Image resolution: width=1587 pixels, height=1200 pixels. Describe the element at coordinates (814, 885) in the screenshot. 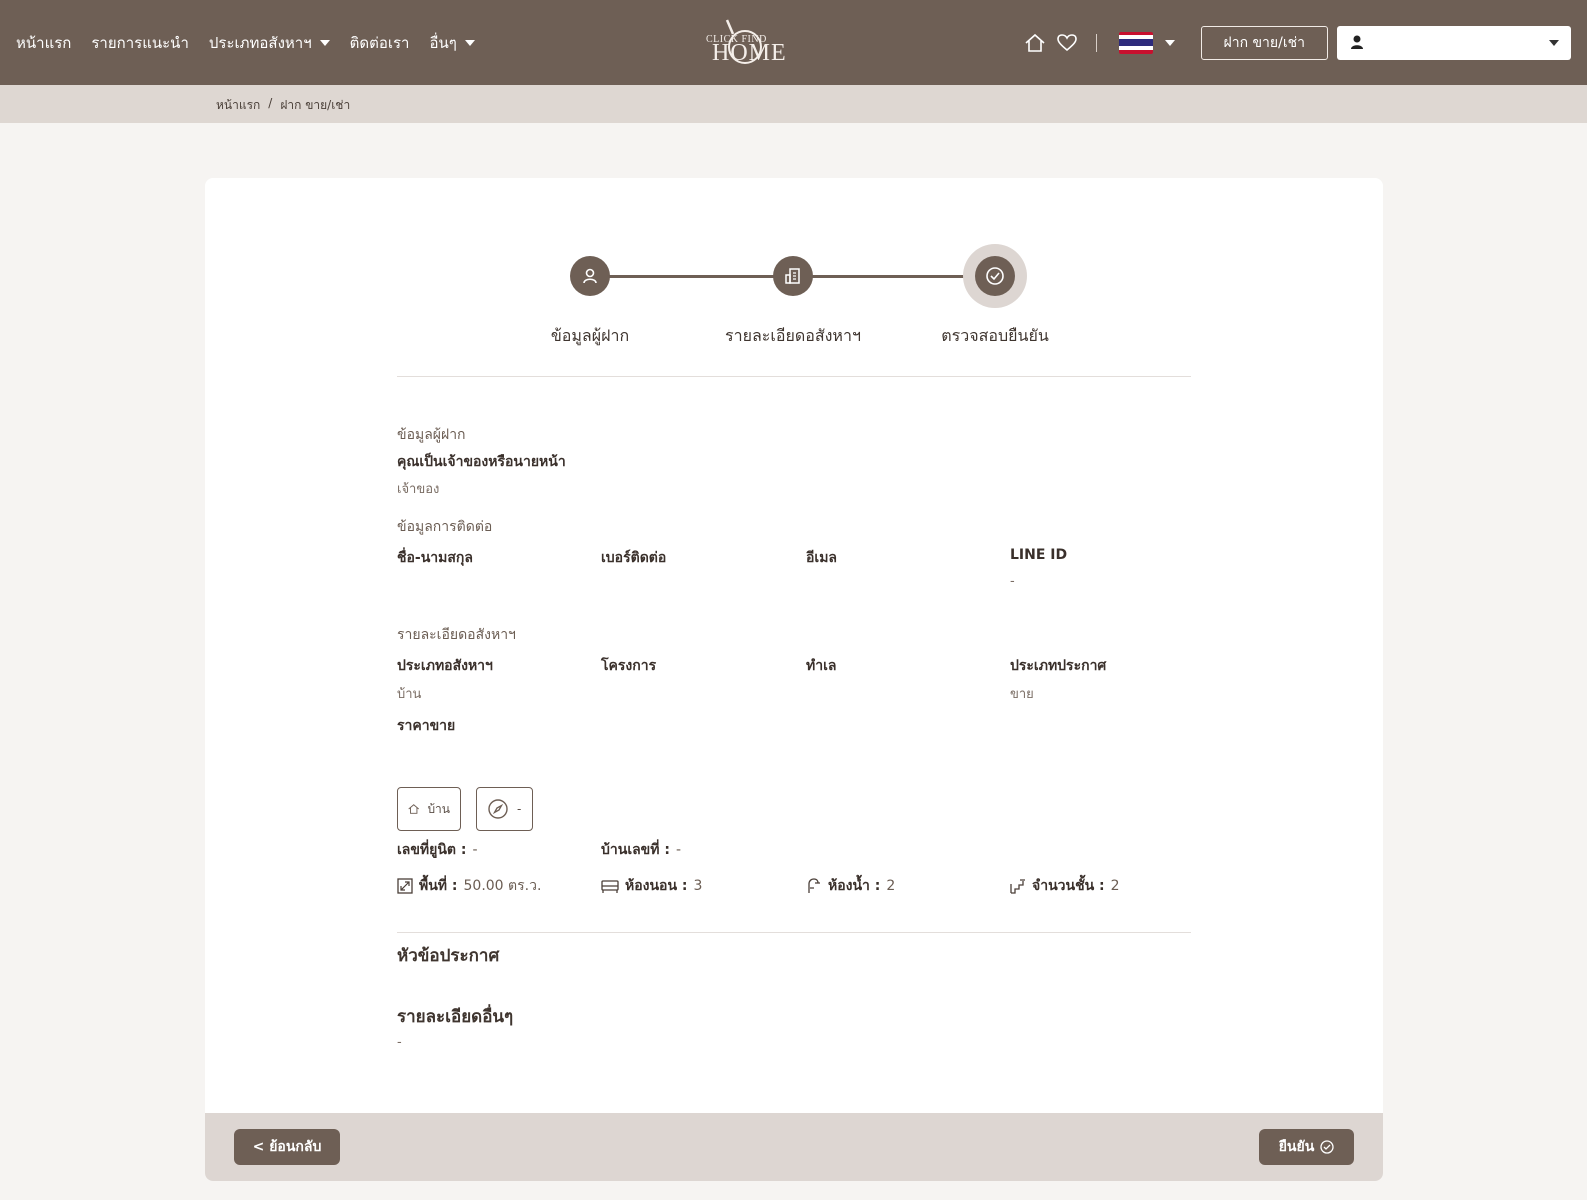

I see `shower-icon` at that location.